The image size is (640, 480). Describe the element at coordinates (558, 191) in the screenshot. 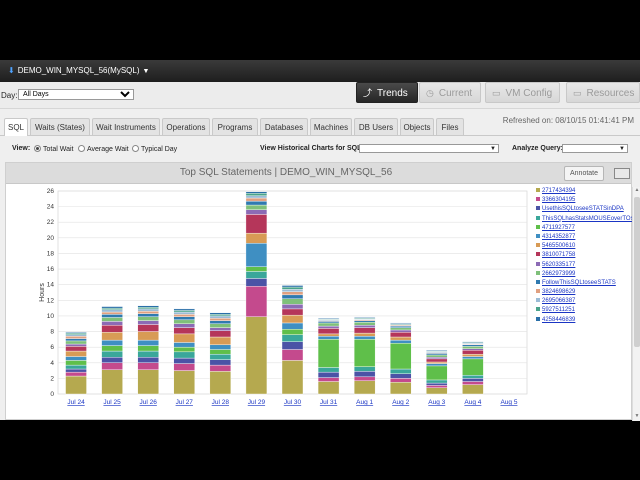

I see `legend-link: 2717434394` at that location.